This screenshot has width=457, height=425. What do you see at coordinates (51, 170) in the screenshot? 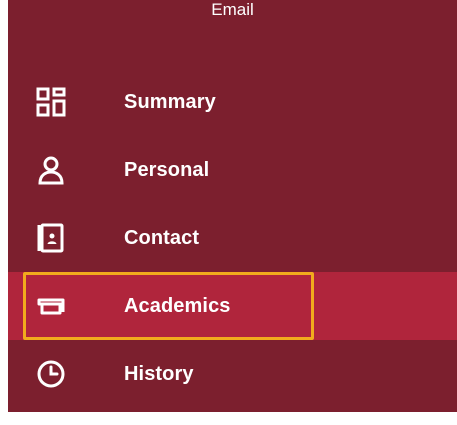
I see `person-icon` at bounding box center [51, 170].